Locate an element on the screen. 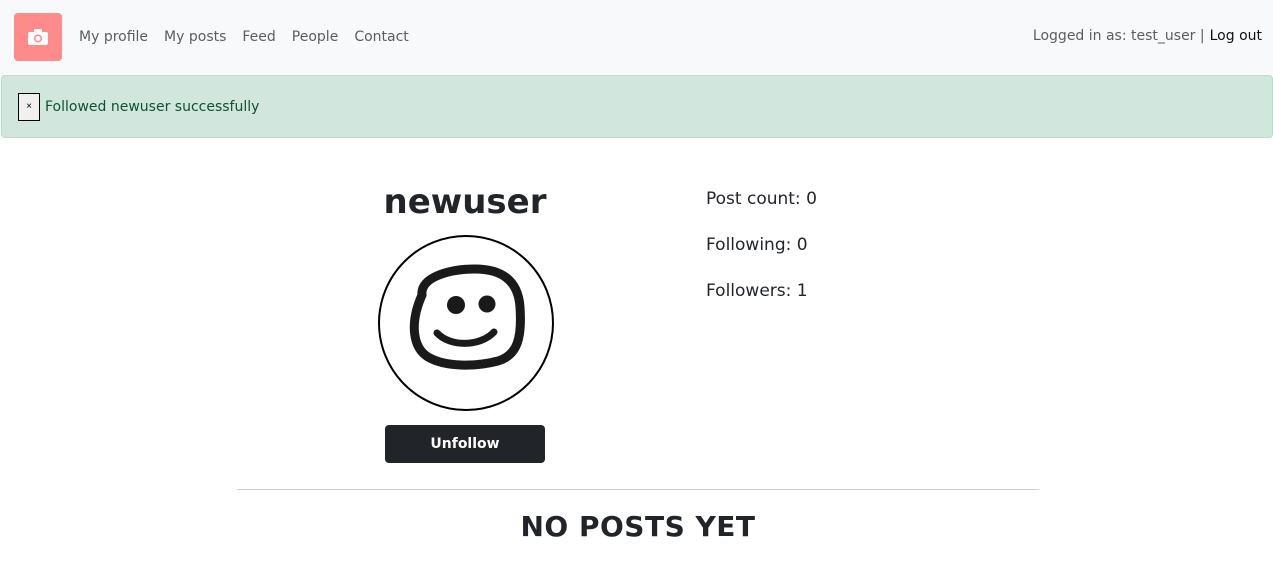 This screenshot has width=1273, height=582. camera-icon is located at coordinates (38, 37).